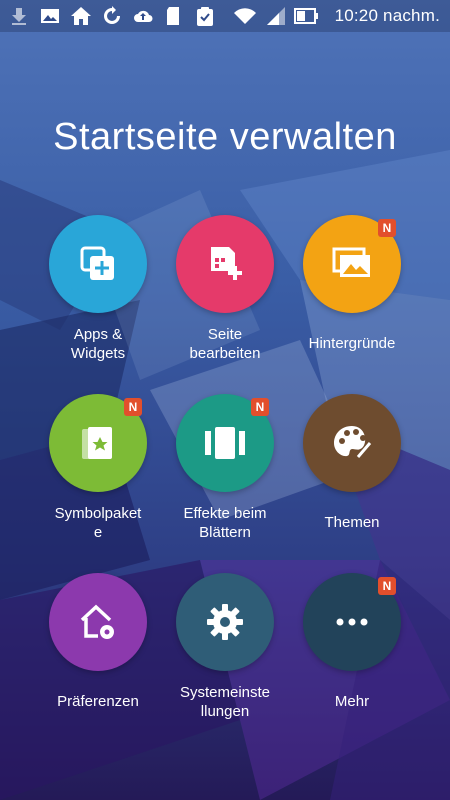 The width and height of the screenshot is (450, 800). I want to click on tile-label: Systemeinste llungen, so click(225, 702).